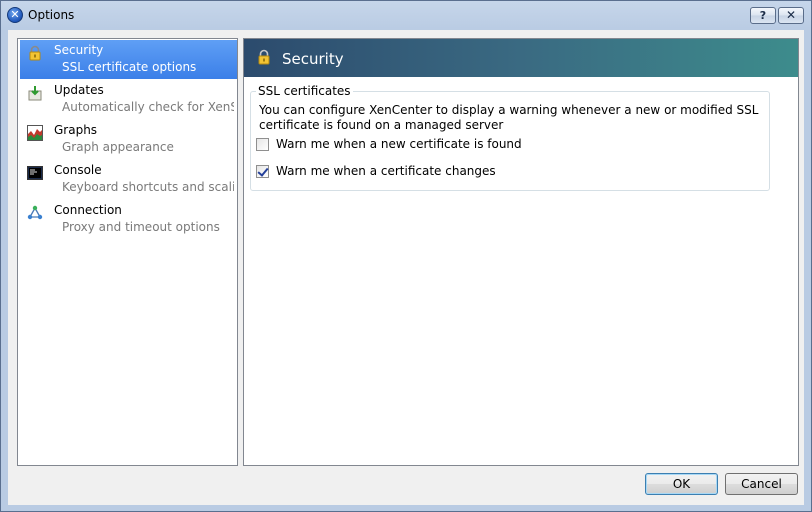 Image resolution: width=812 pixels, height=512 pixels. I want to click on title-bar: ✕ Options ? ✕, so click(406, 15).